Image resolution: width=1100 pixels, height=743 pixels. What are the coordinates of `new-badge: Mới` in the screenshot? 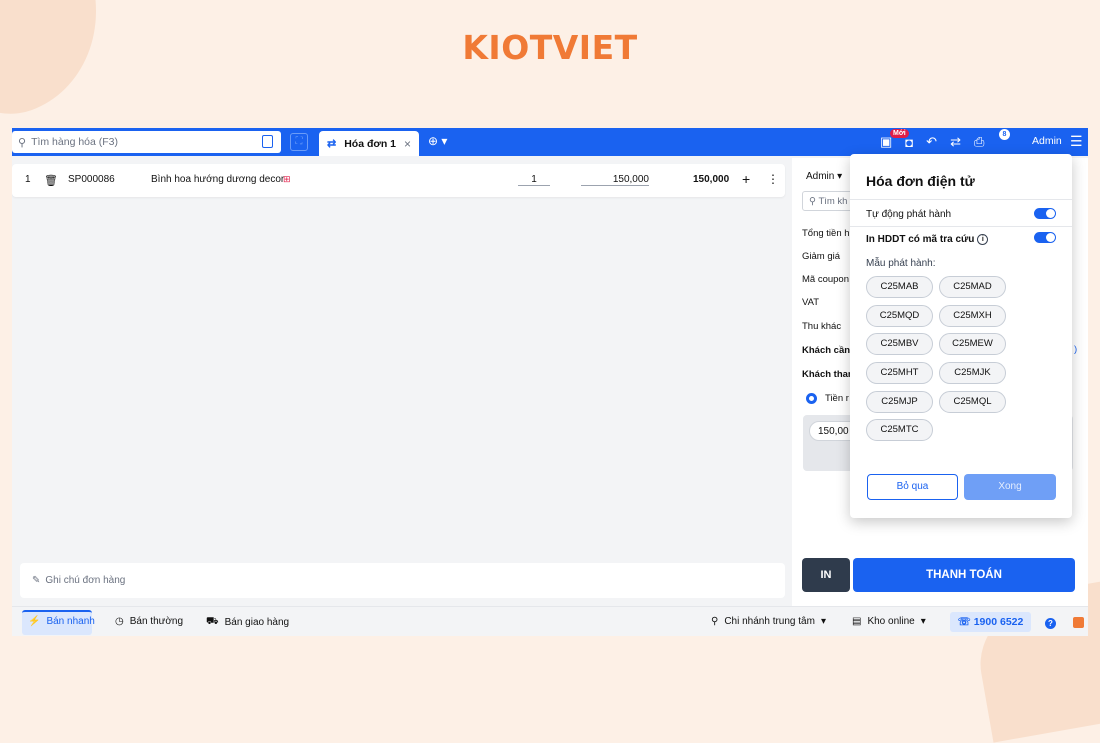 It's located at (899, 133).